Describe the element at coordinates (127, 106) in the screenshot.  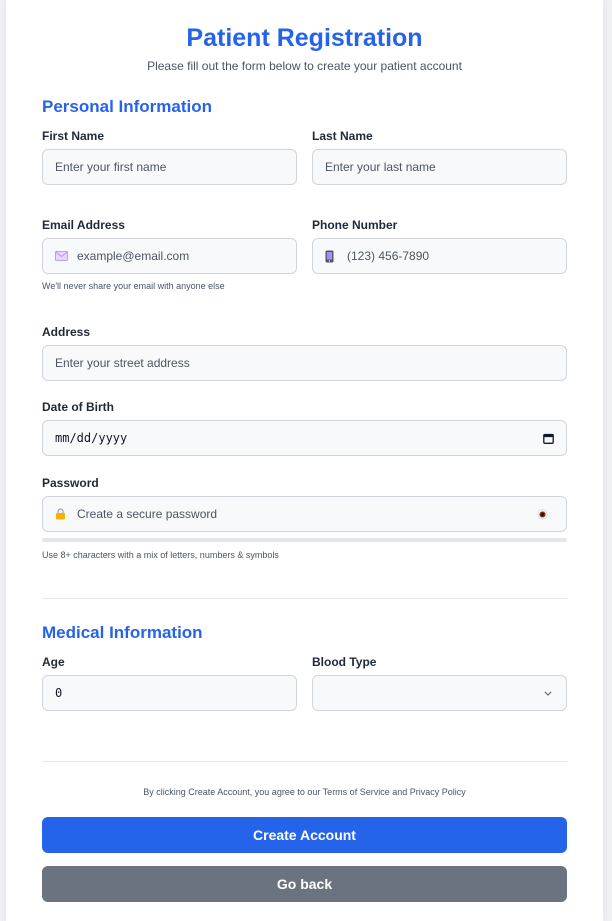
I see `personal-section-title: Personal Information` at that location.